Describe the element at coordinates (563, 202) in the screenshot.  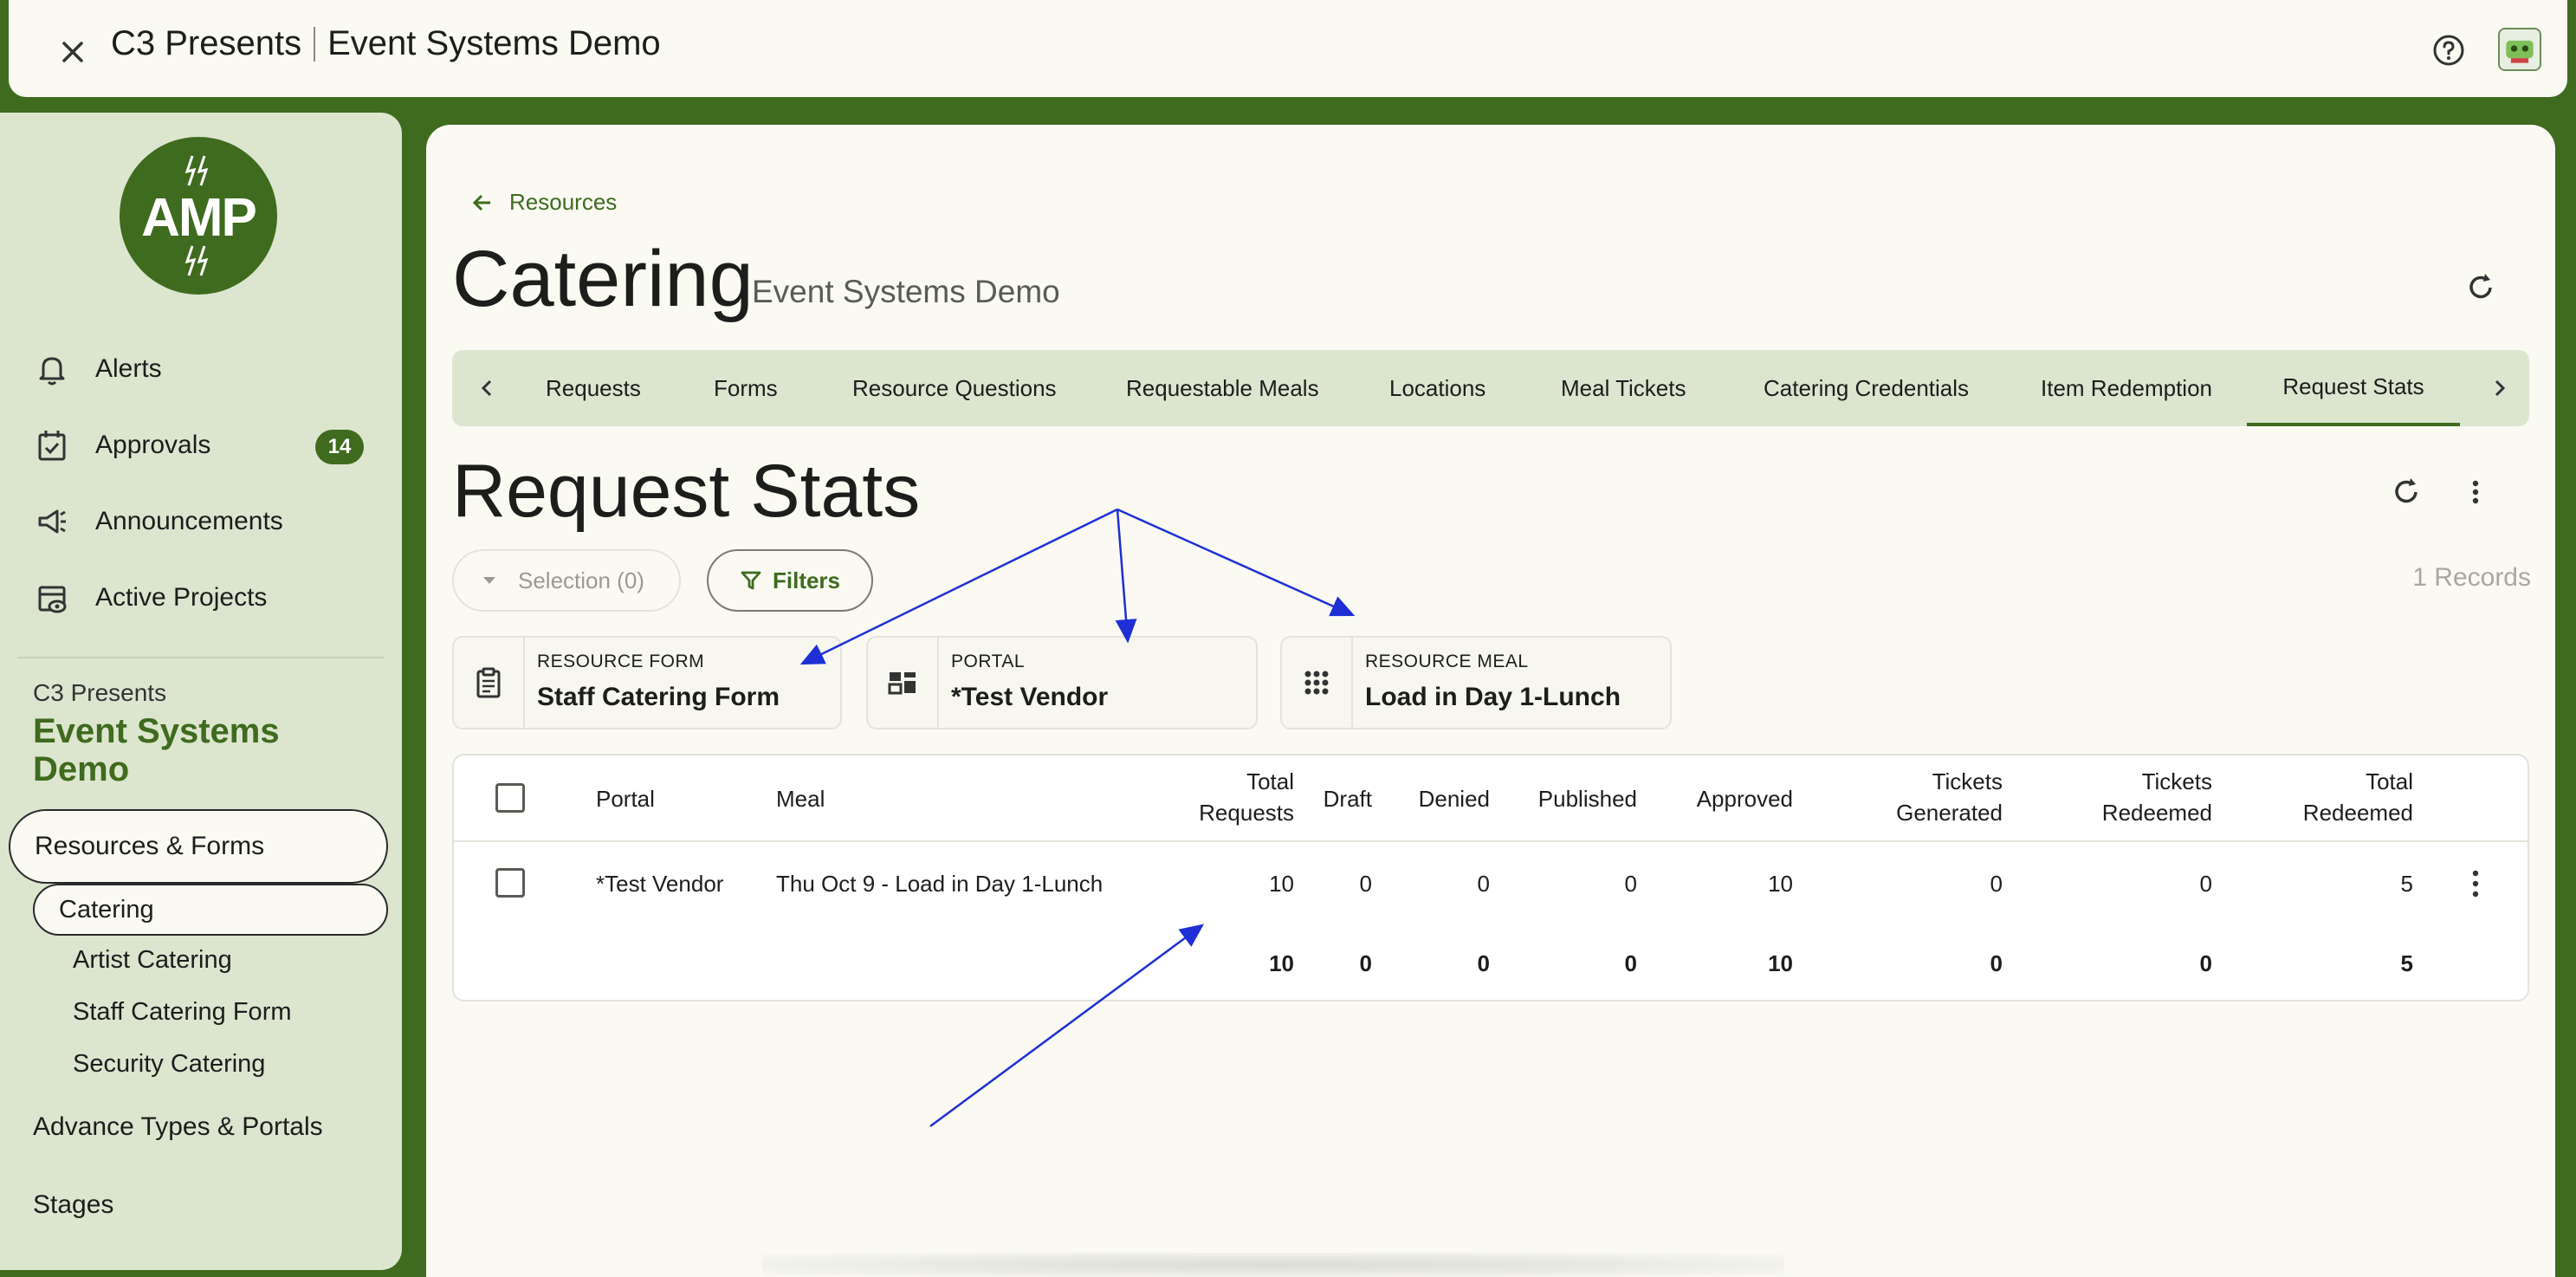
I see `back-link-label: Resources` at that location.